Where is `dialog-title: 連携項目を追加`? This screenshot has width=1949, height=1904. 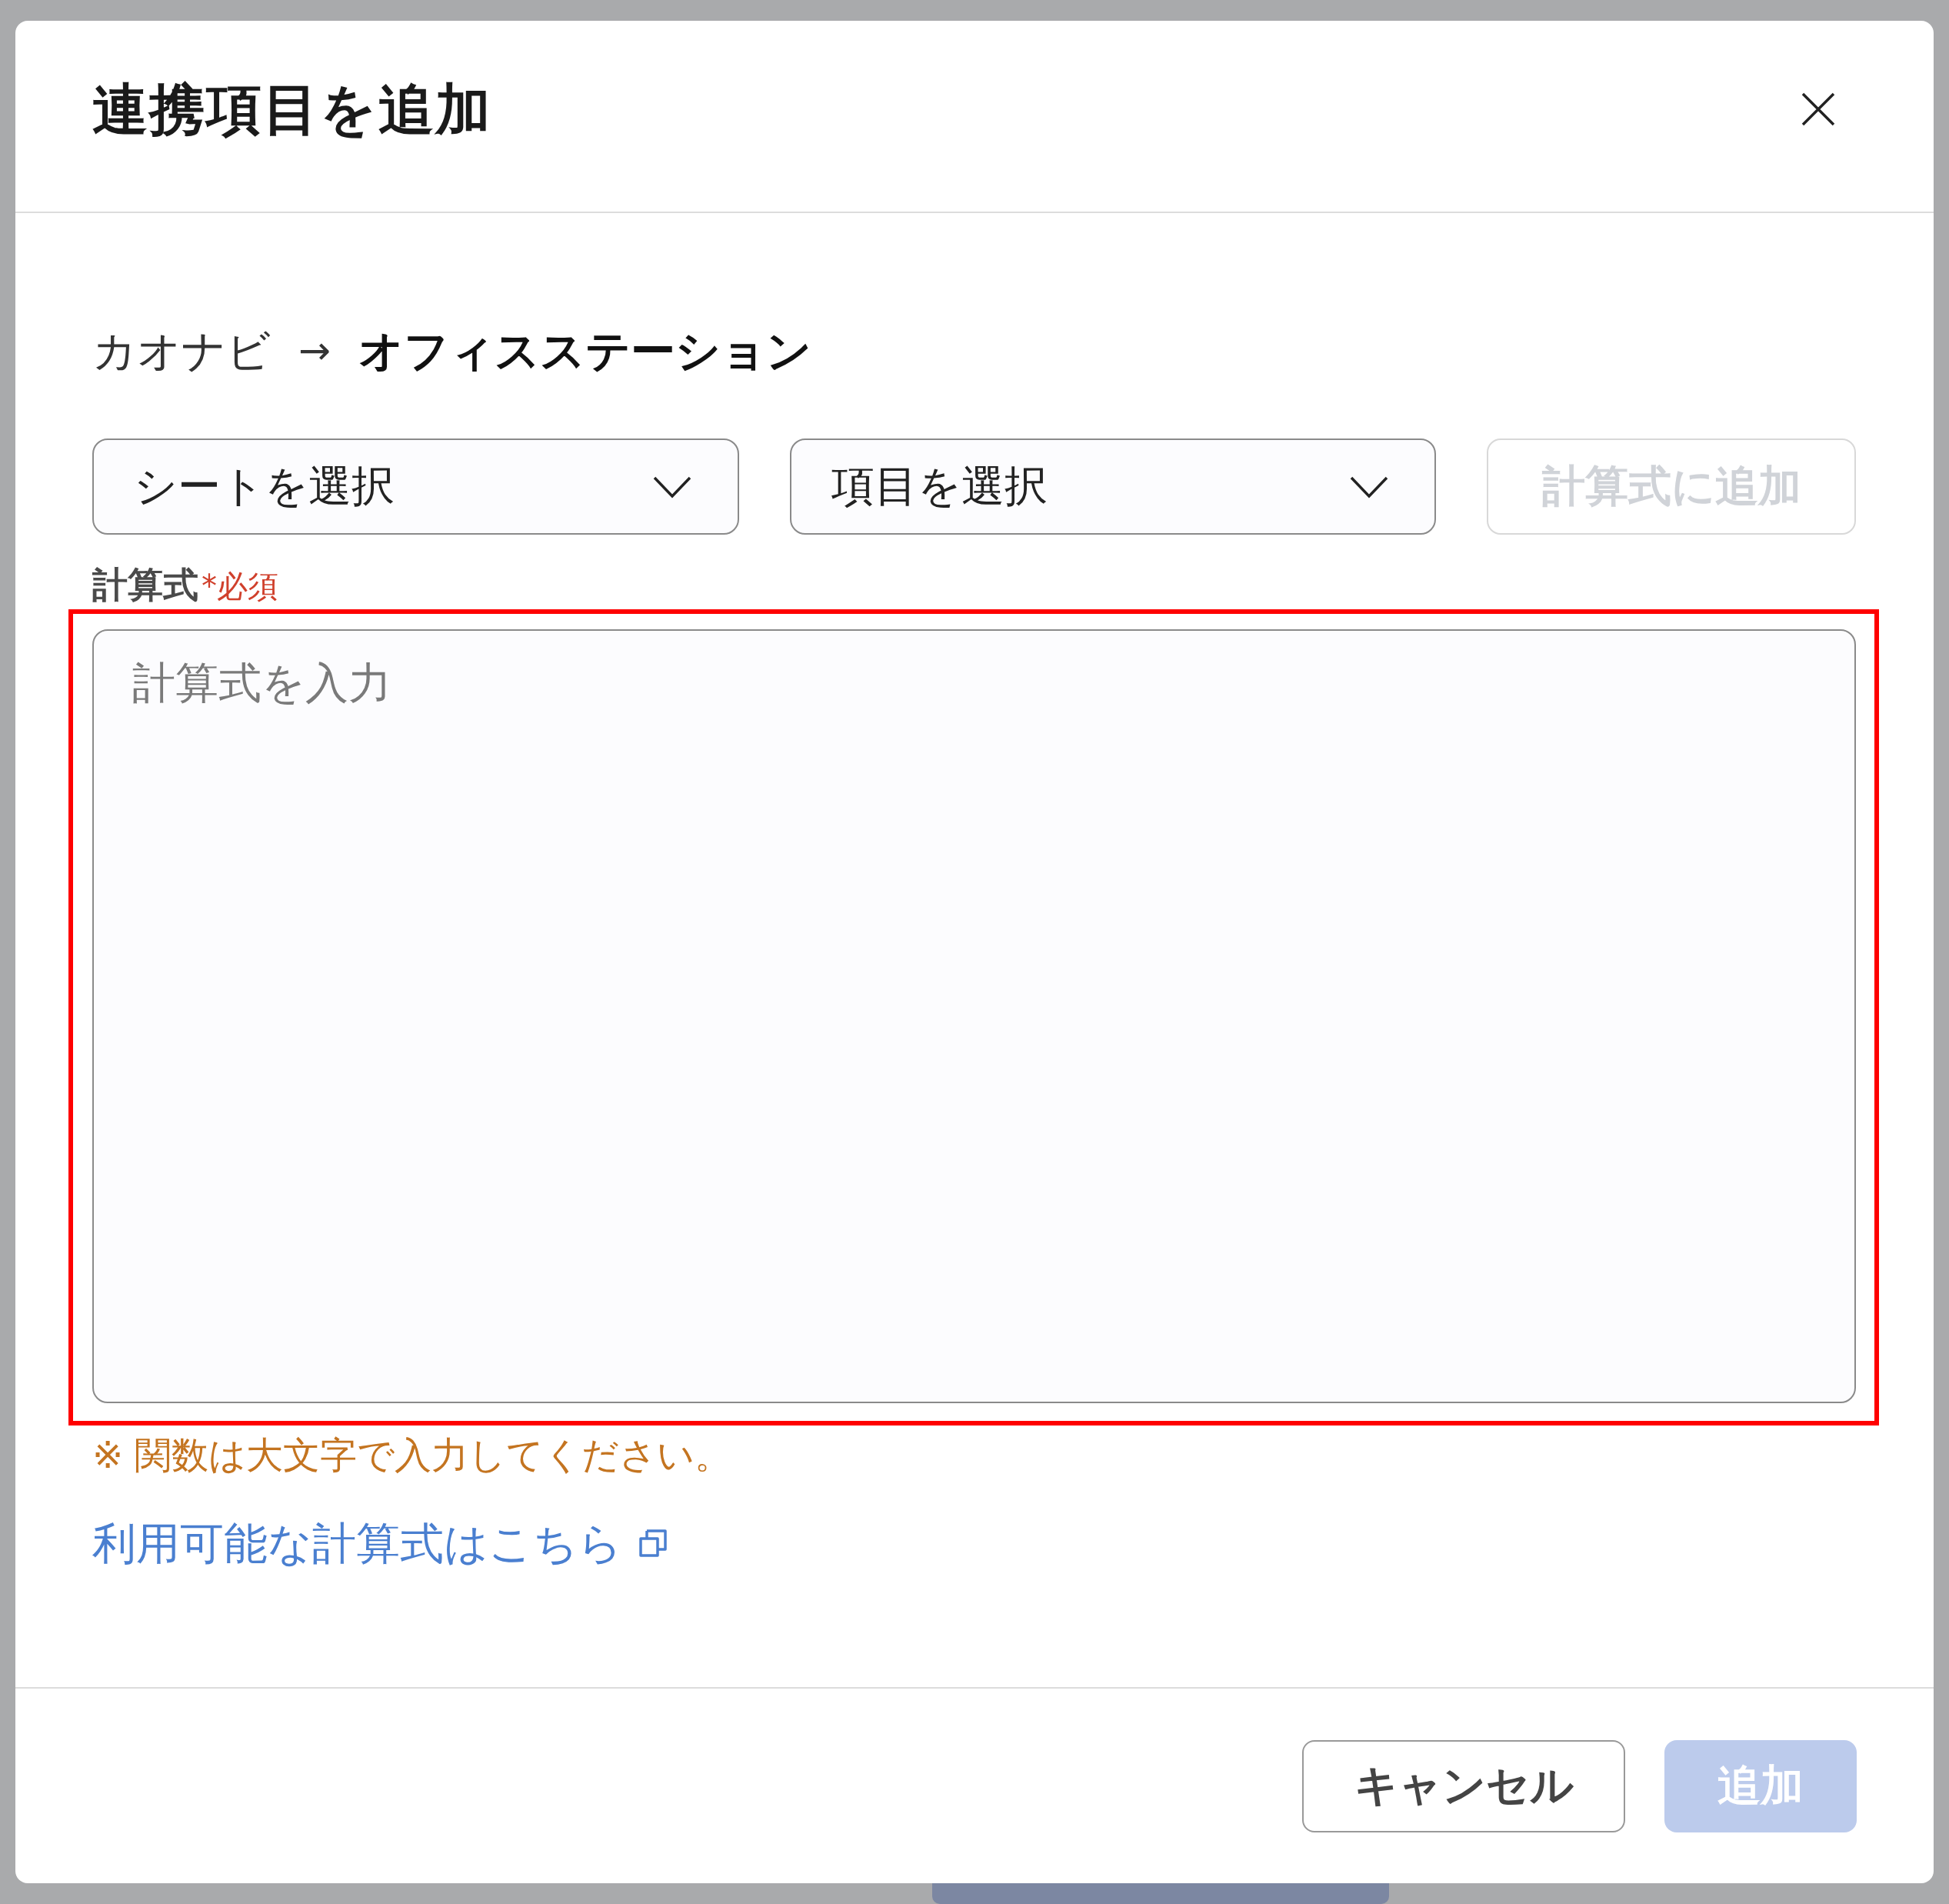 dialog-title: 連携項目を追加 is located at coordinates (292, 109).